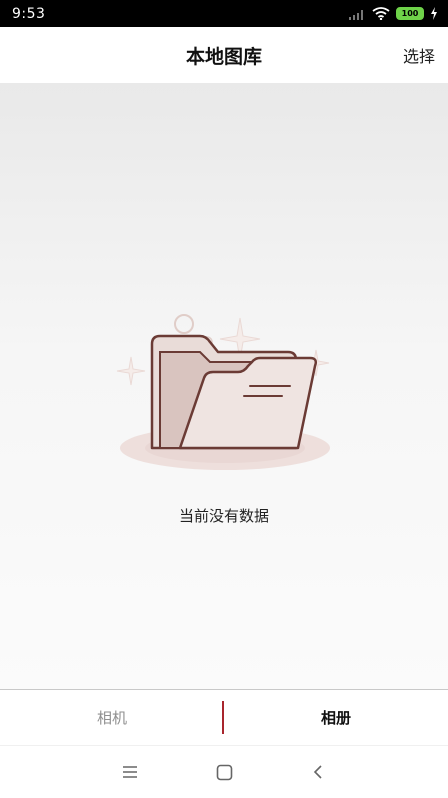  What do you see at coordinates (336, 717) in the screenshot?
I see `tab-album: 相册` at bounding box center [336, 717].